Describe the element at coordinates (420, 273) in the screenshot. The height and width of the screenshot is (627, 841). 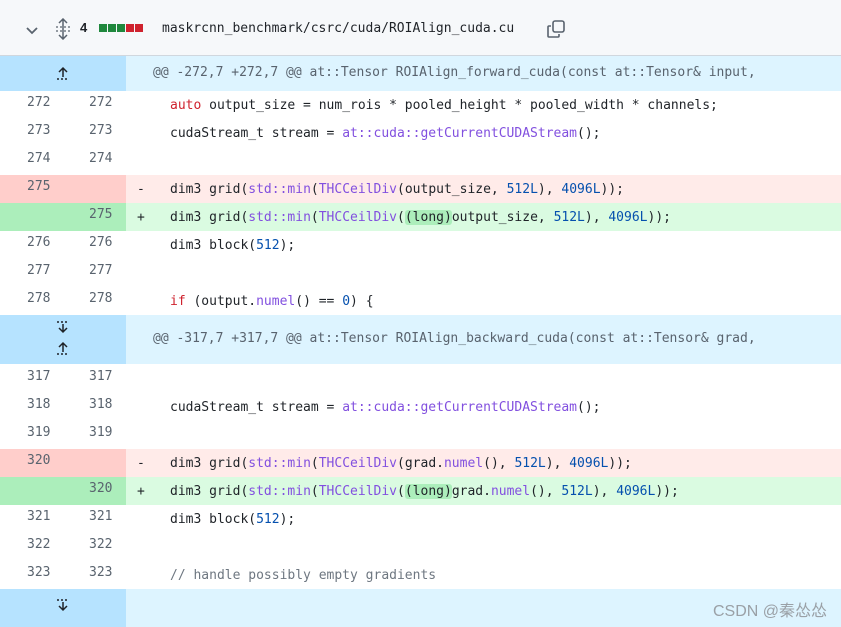
I see `diff-line: 277 277` at that location.